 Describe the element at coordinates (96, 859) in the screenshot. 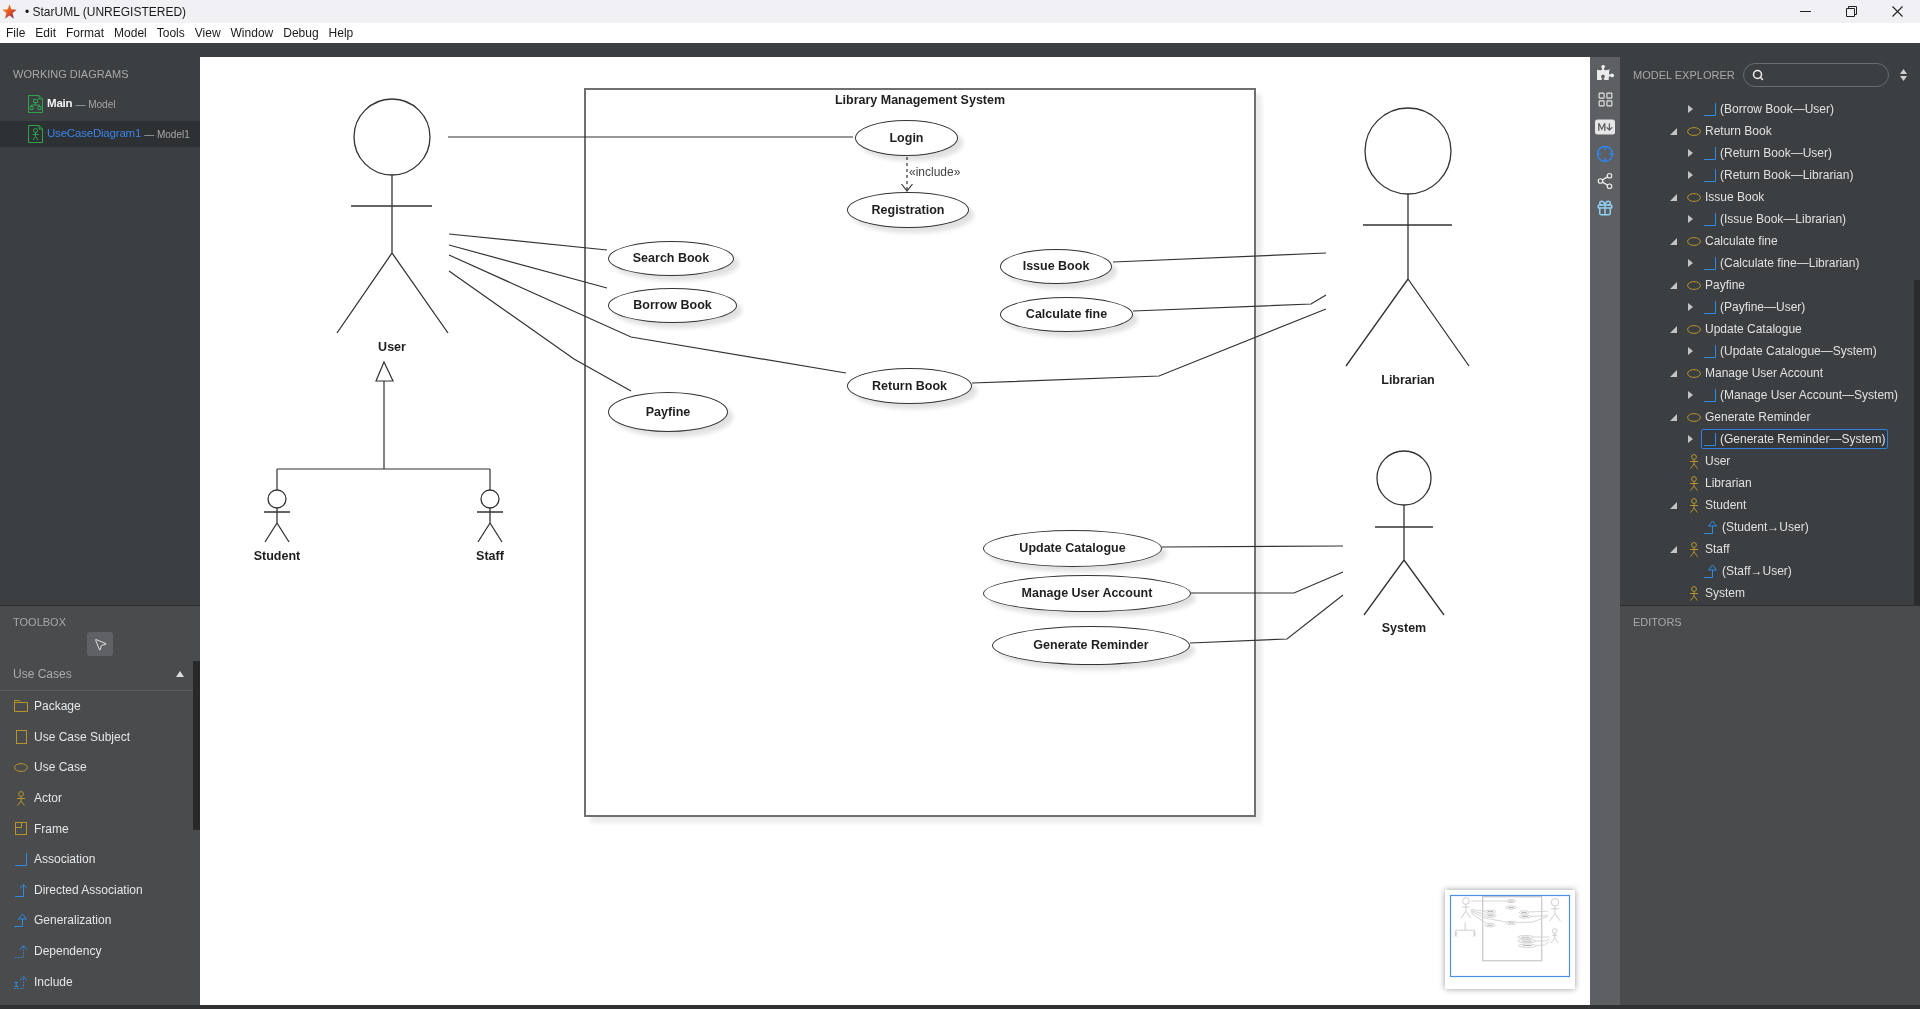

I see `toolbox-item: Association` at that location.